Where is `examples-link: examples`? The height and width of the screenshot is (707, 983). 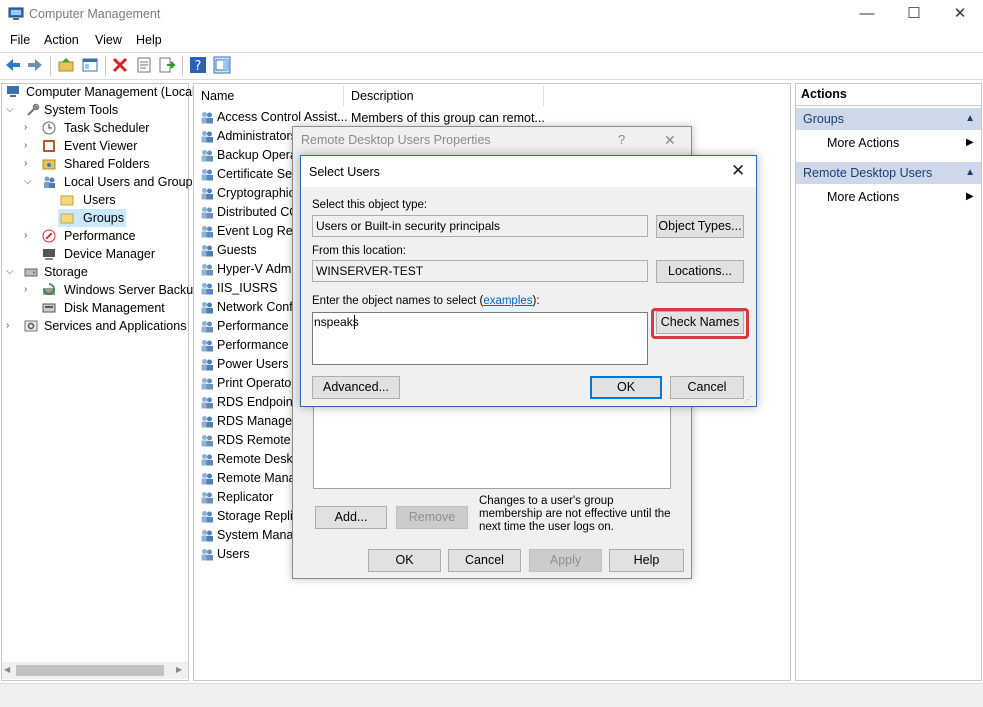
examples-link: examples is located at coordinates (507, 301).